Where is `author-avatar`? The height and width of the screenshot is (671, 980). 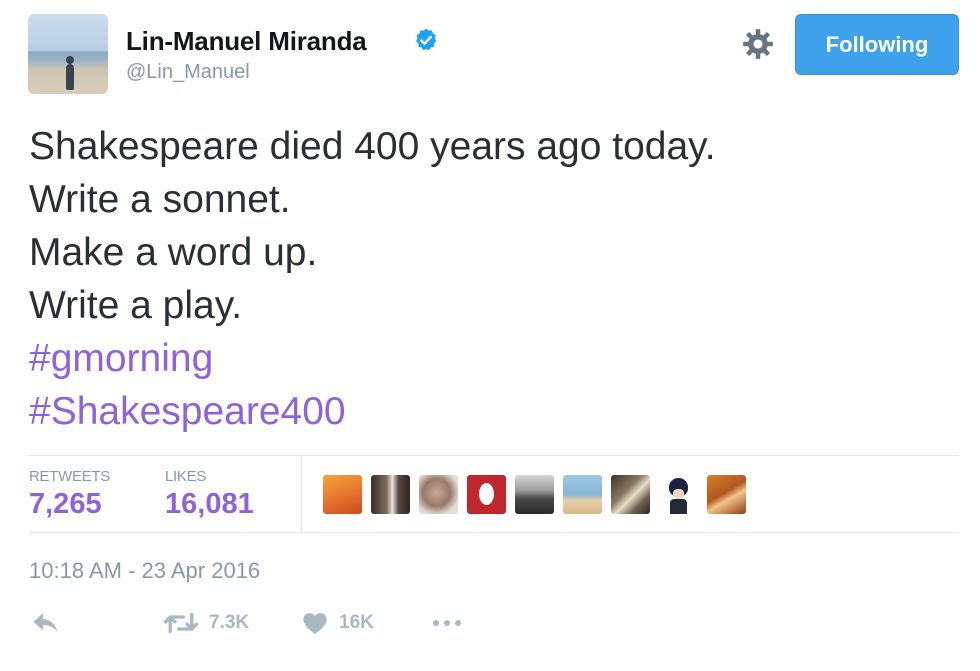
author-avatar is located at coordinates (68, 54).